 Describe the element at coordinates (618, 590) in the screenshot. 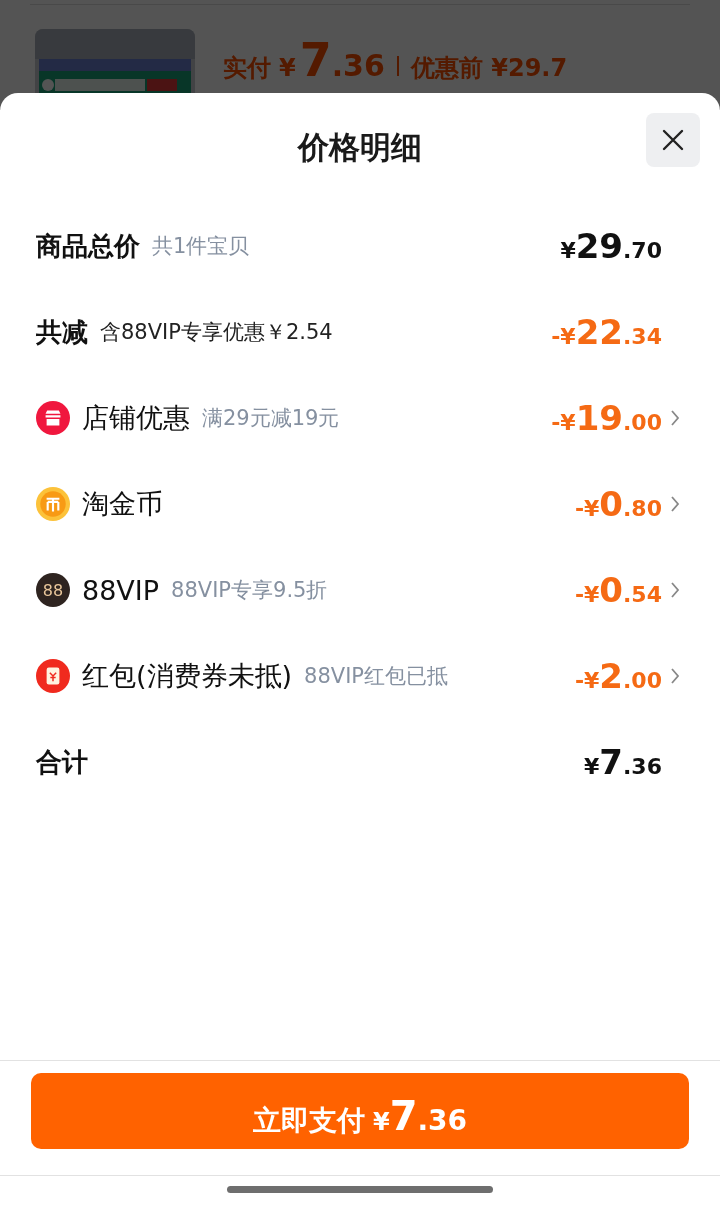

I see `row-amount: -¥0.54` at that location.